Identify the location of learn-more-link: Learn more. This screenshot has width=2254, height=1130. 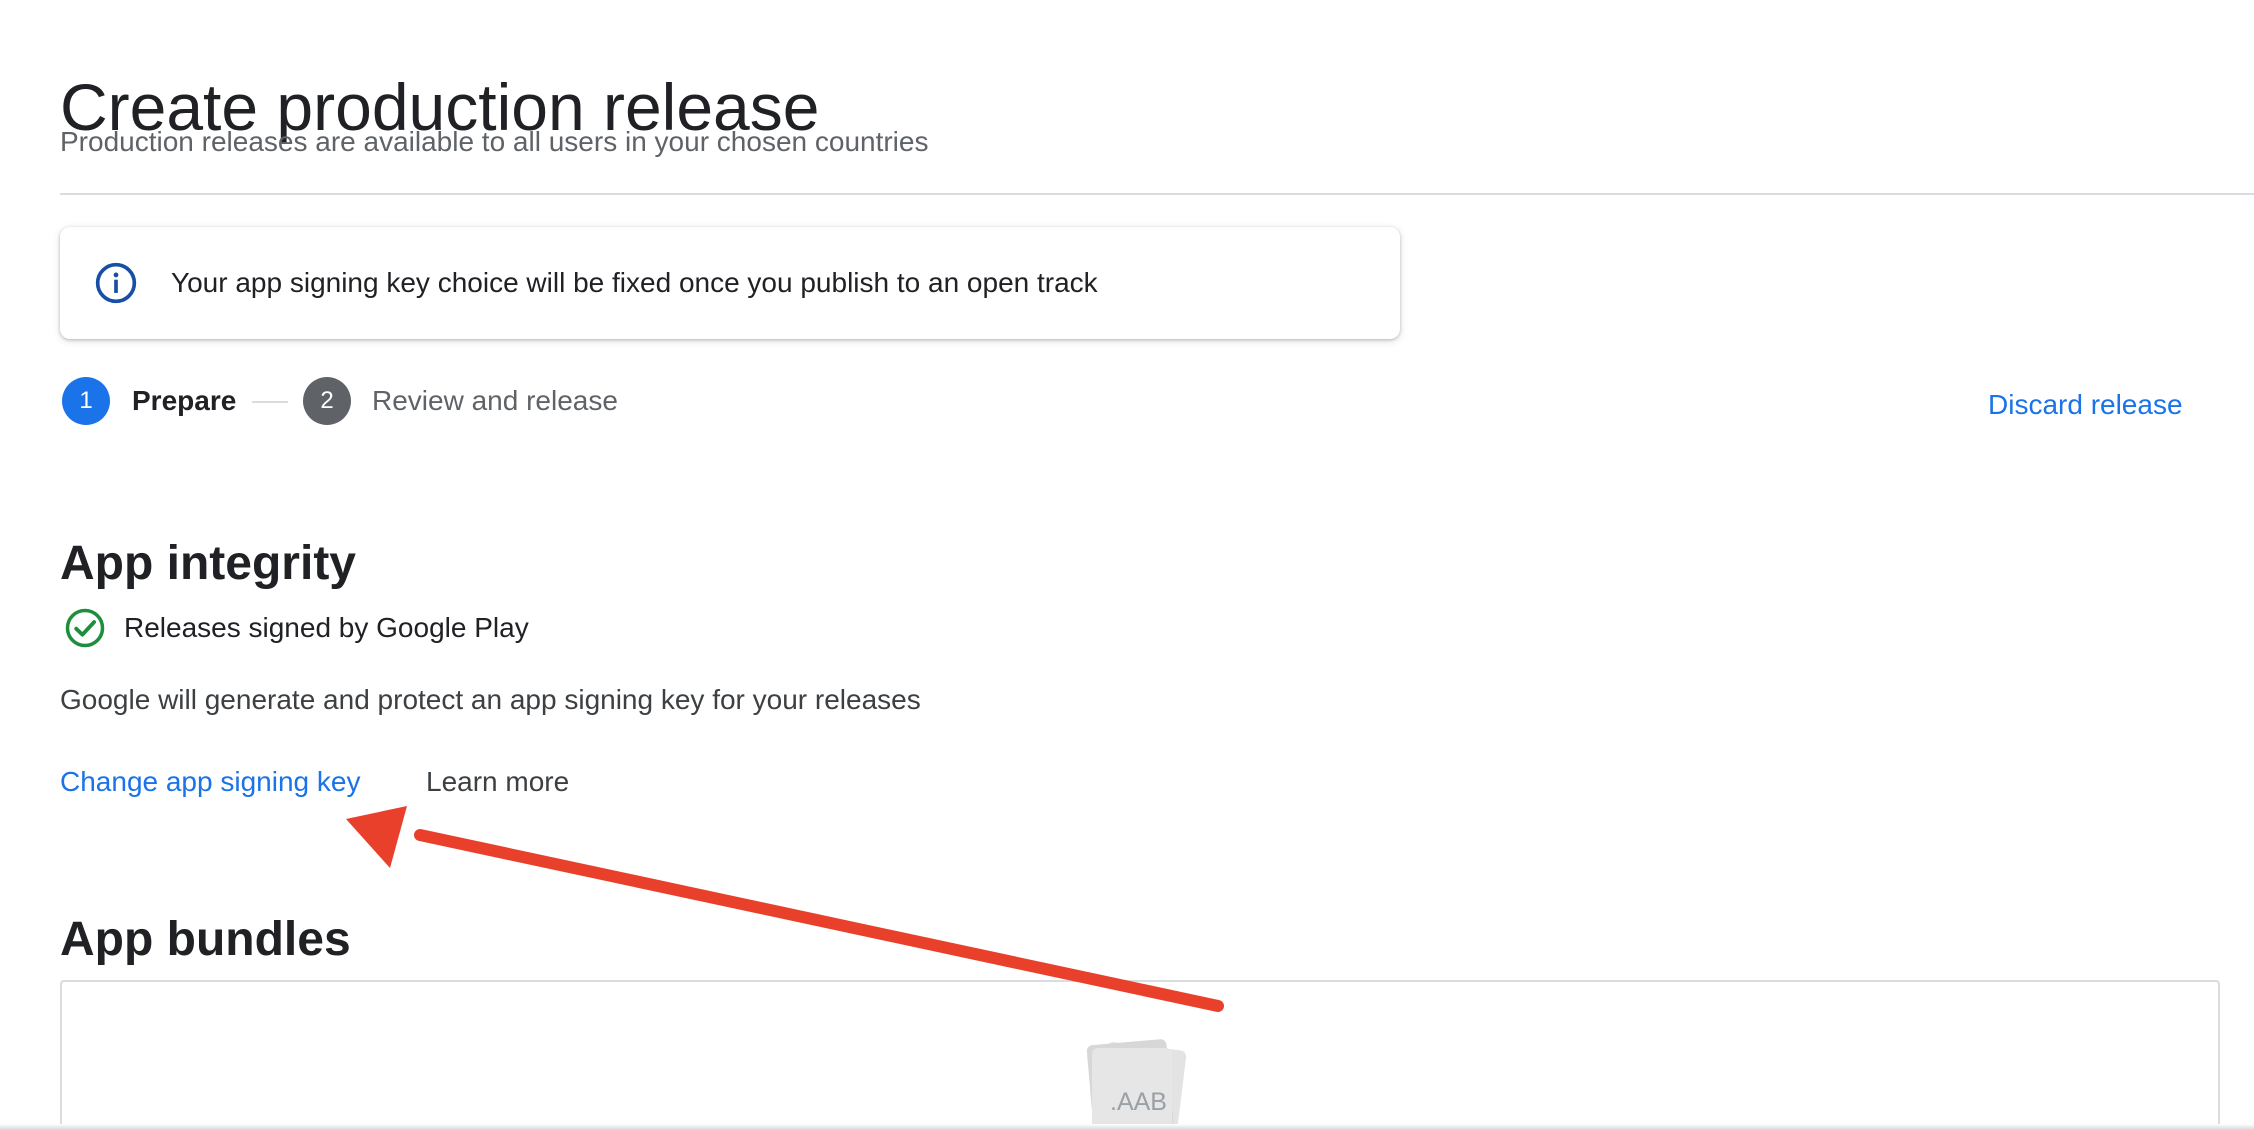
(497, 782).